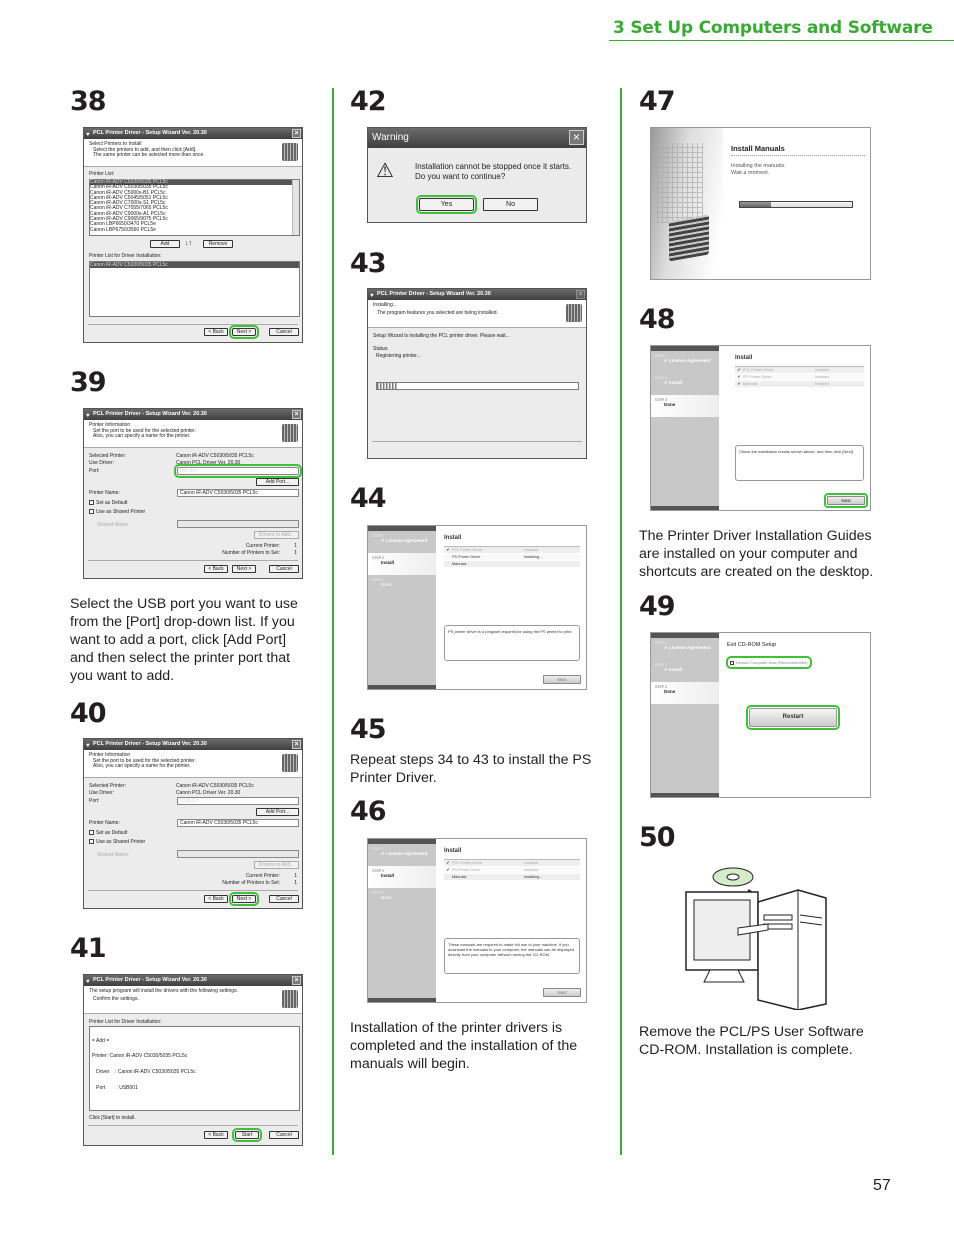  Describe the element at coordinates (165, 244) in the screenshot. I see `add-button: Add` at that location.